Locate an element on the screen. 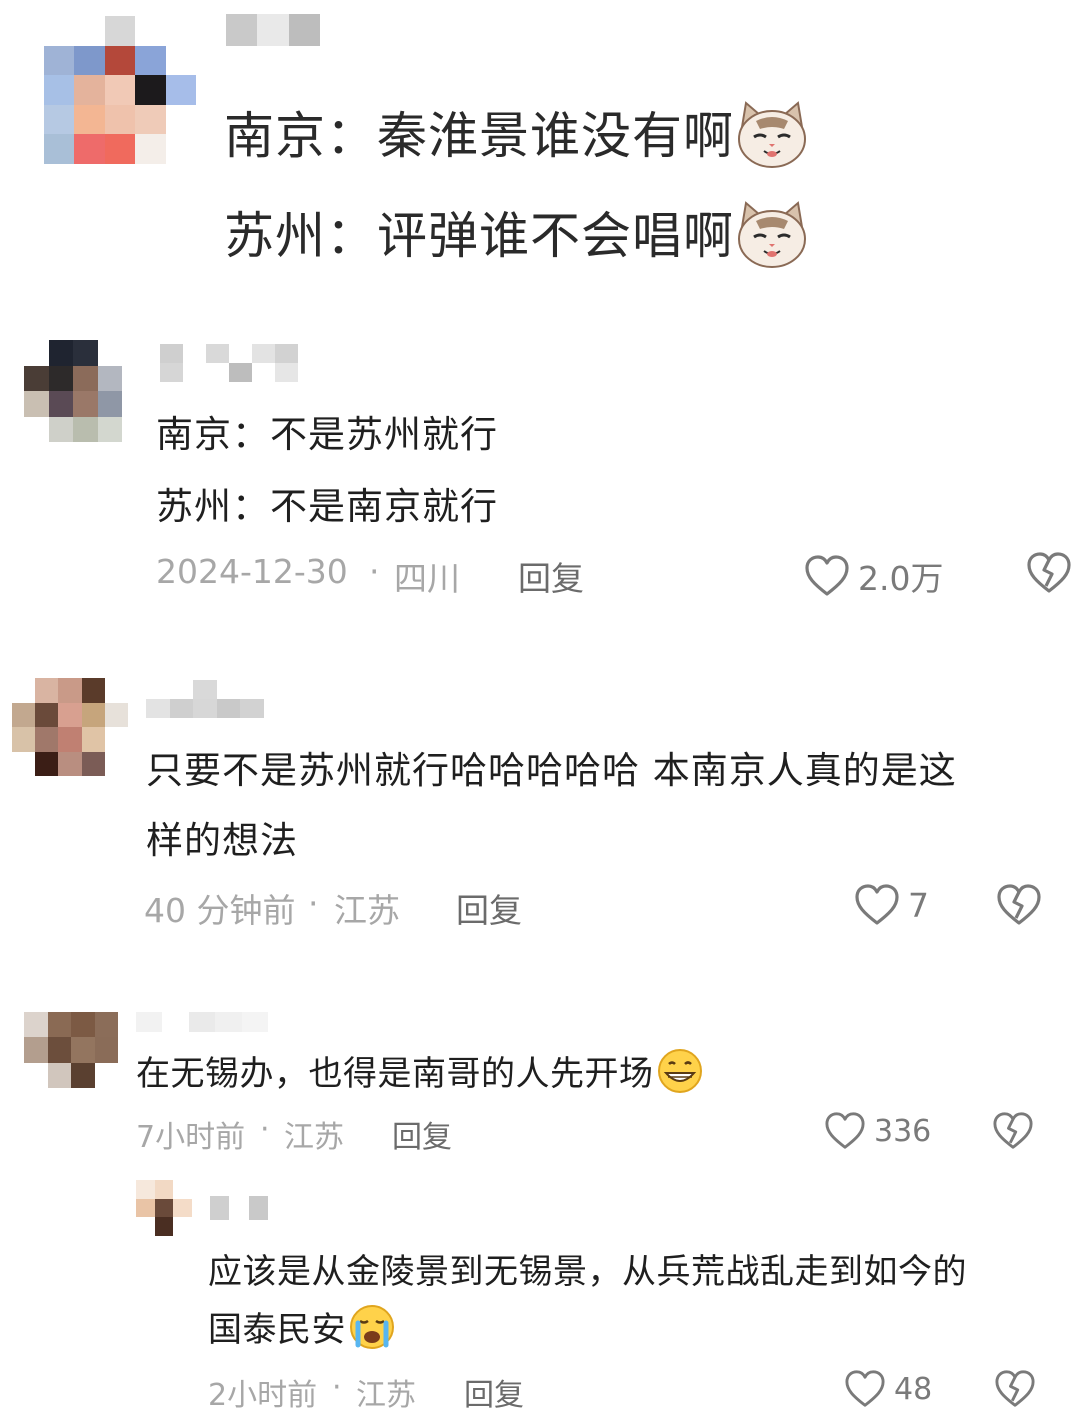 This screenshot has width=1080, height=1425. crying-face-icon is located at coordinates (372, 1331).